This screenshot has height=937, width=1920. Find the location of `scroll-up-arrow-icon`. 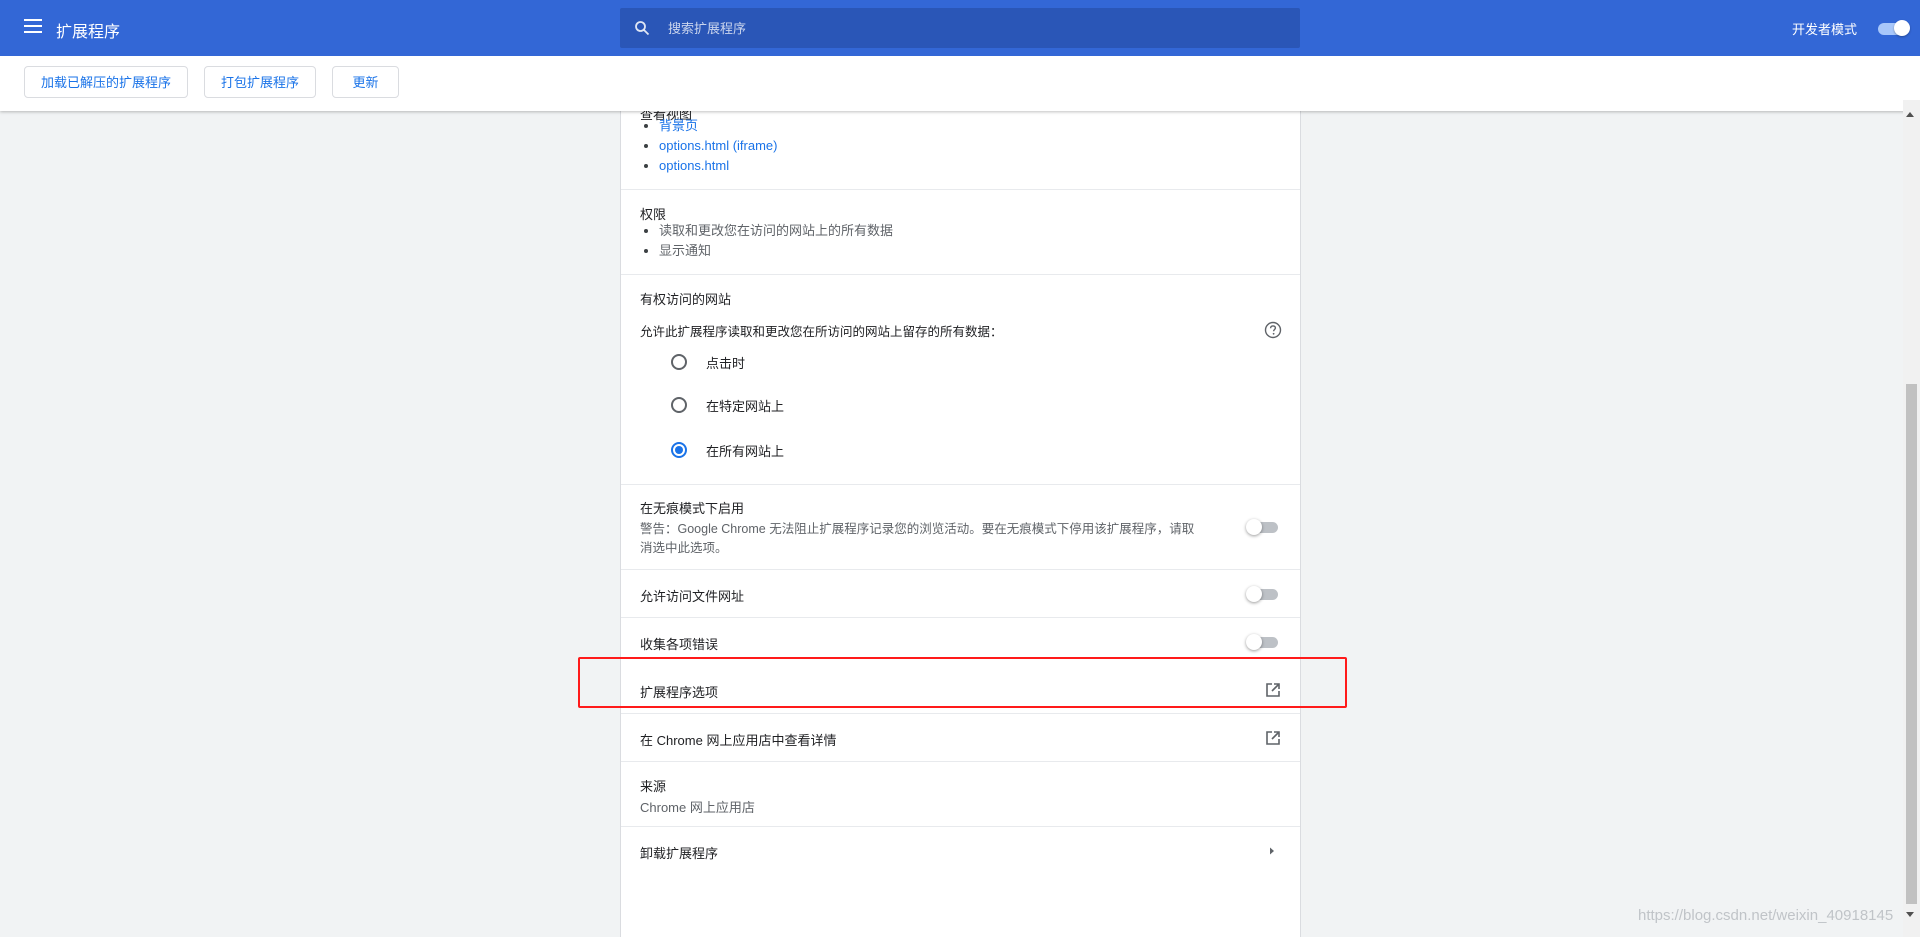

scroll-up-arrow-icon is located at coordinates (1910, 114).